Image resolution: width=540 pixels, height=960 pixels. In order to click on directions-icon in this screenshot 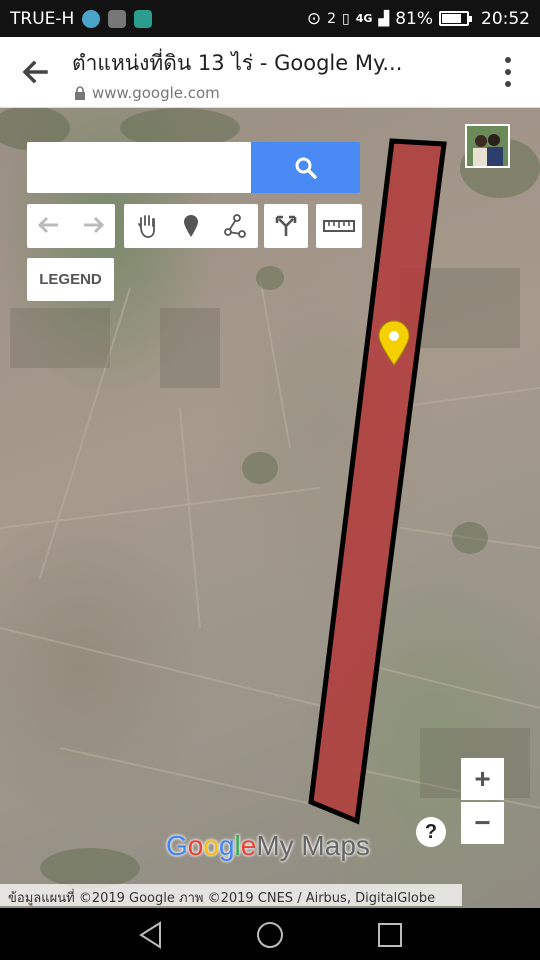, I will do `click(286, 225)`.